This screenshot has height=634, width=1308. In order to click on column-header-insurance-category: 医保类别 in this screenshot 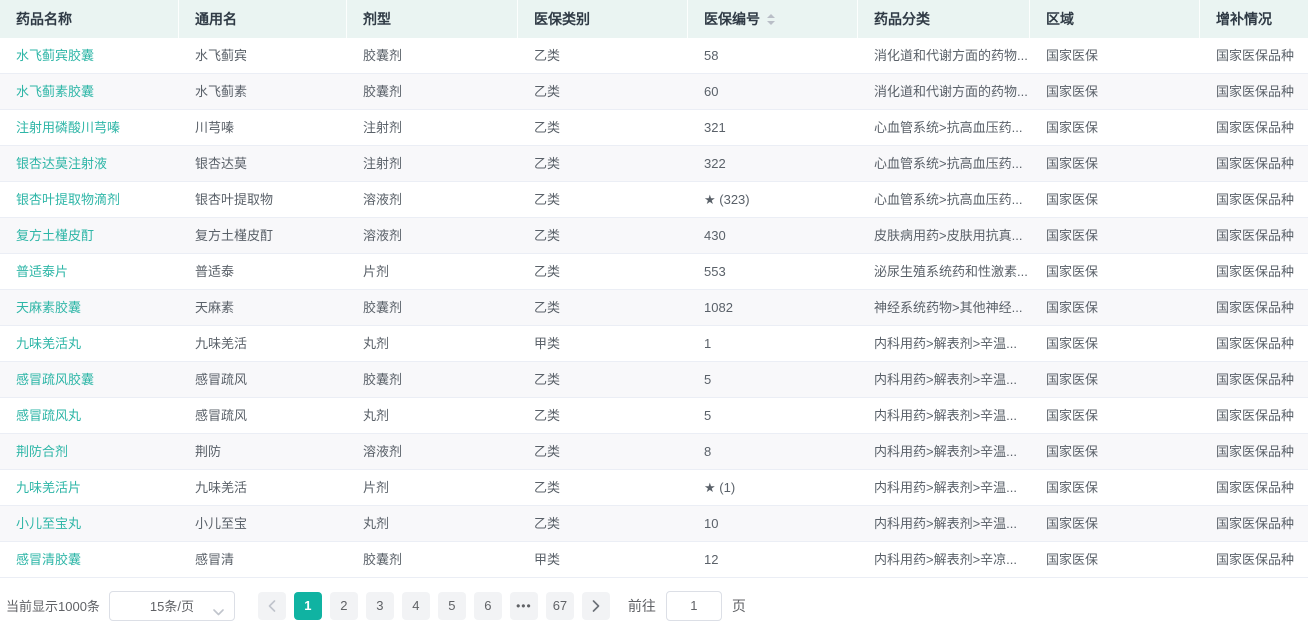, I will do `click(603, 19)`.